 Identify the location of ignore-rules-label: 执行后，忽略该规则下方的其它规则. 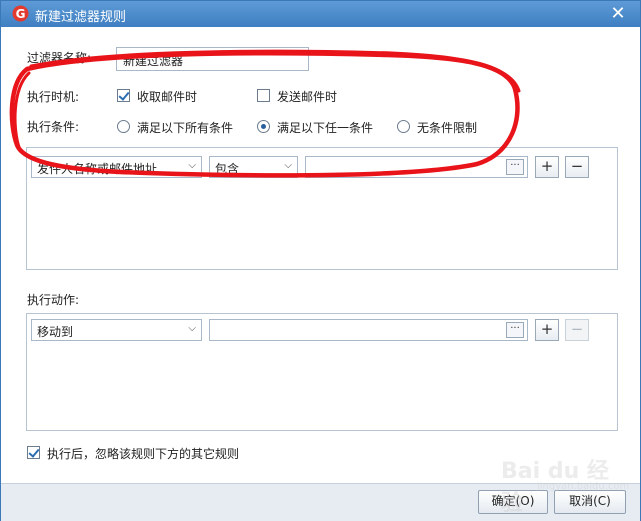
(143, 454).